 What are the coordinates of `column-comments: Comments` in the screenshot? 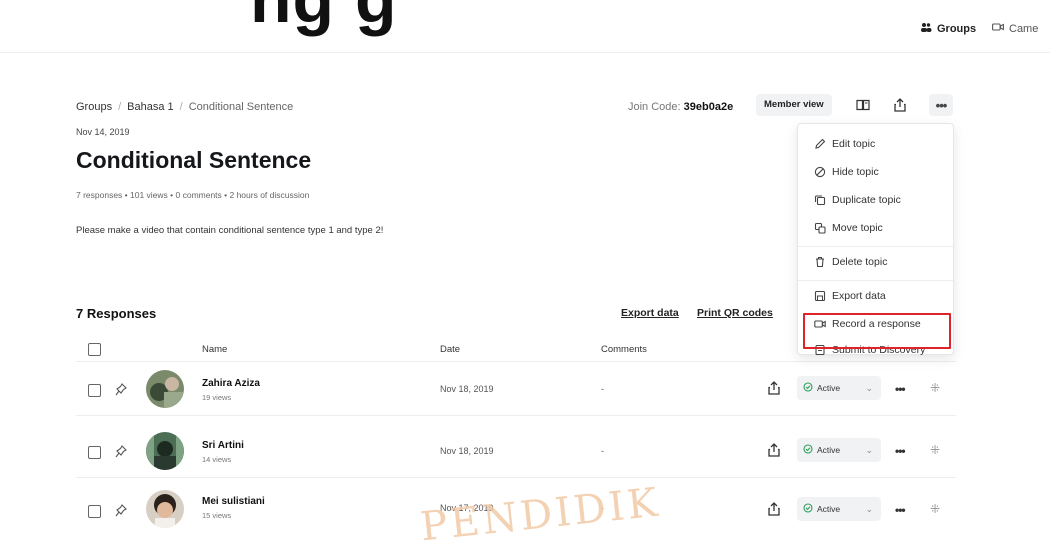 It's located at (624, 349).